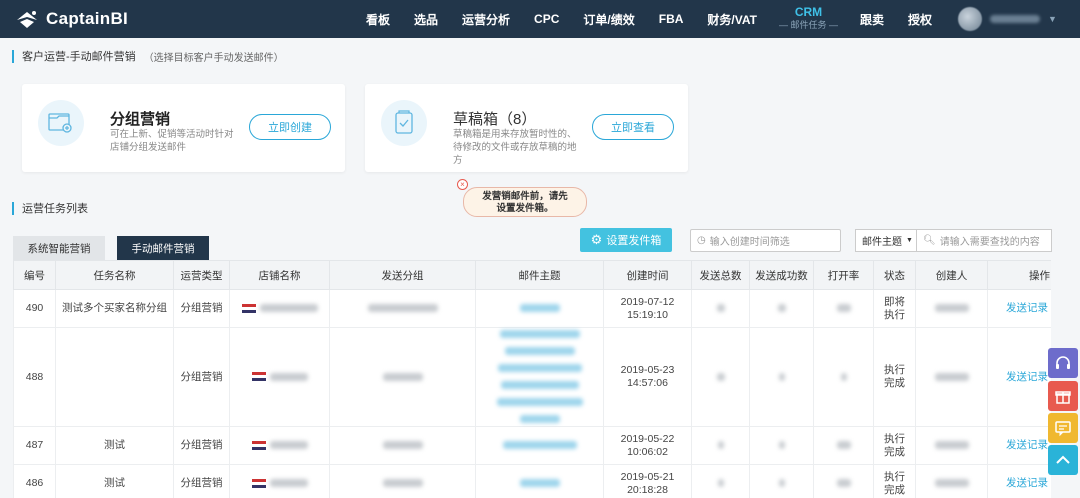 The image size is (1080, 498). I want to click on col-header-type: 运营类型, so click(201, 275).